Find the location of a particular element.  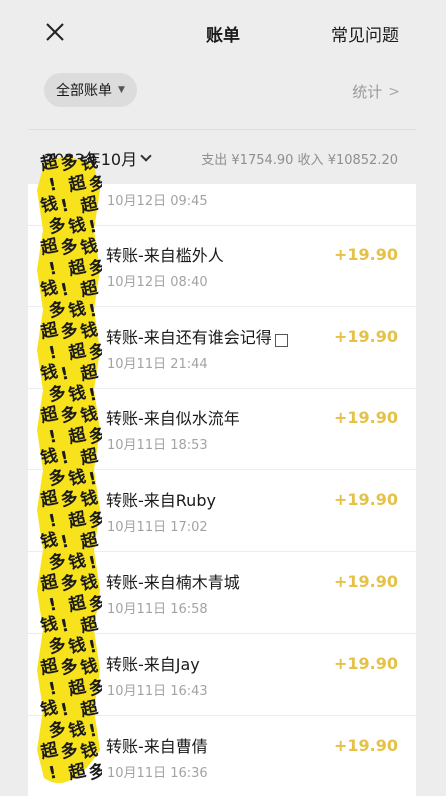

transaction-row: 转账-来自还有谁会记得 10月11日 21:44 +19.90 is located at coordinates (222, 348).